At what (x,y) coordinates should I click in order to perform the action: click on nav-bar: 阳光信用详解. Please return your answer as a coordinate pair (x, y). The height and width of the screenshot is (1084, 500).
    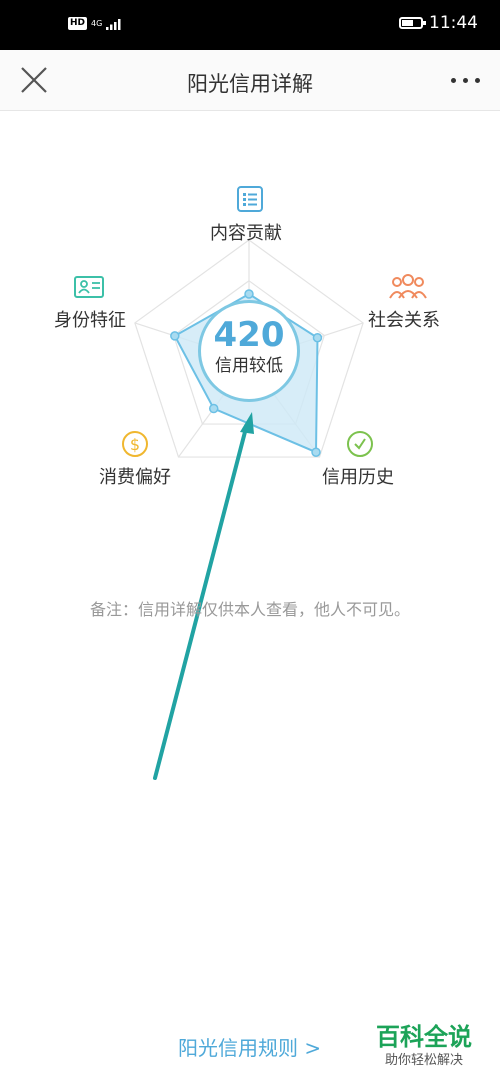
    Looking at the image, I should click on (250, 80).